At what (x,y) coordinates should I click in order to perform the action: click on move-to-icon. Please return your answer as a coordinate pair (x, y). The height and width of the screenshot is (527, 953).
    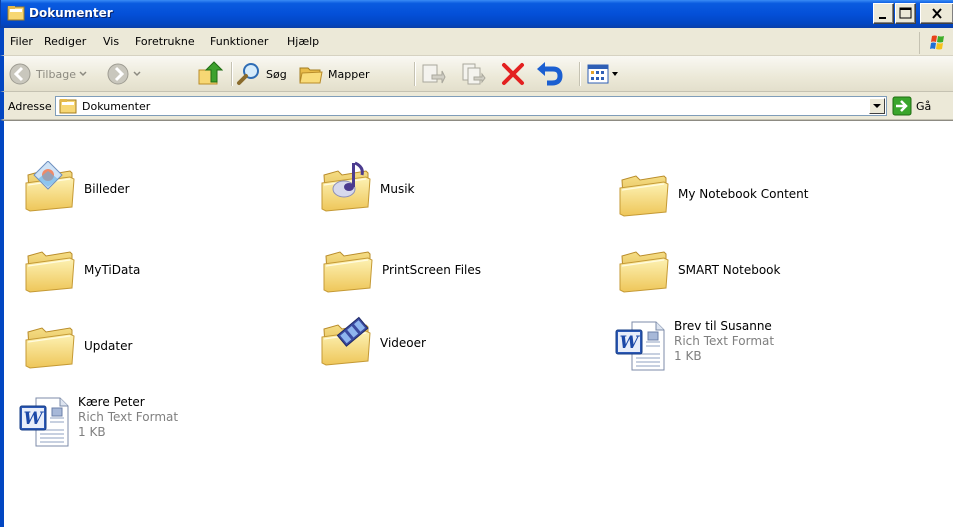
    Looking at the image, I should click on (434, 74).